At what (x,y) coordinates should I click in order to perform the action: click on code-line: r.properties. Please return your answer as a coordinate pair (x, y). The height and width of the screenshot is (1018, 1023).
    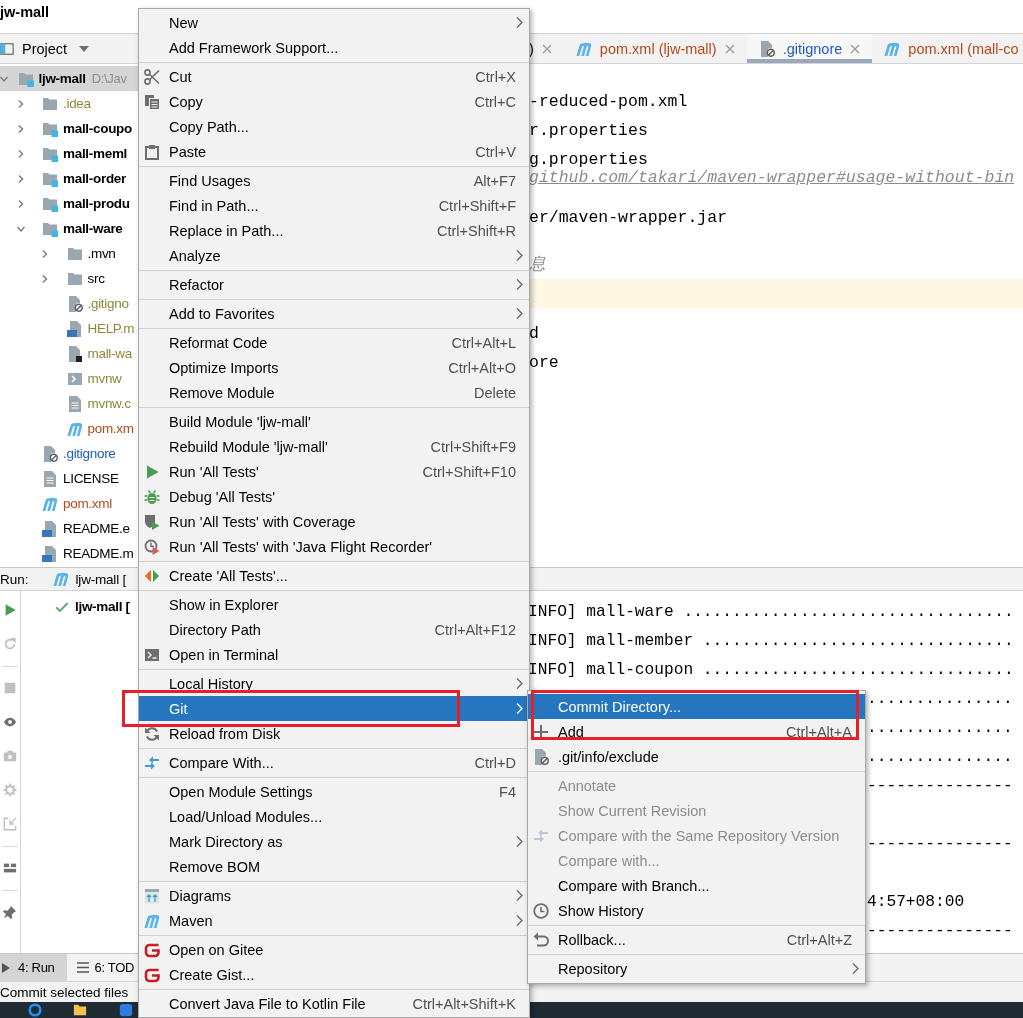
    Looking at the image, I should click on (588, 130).